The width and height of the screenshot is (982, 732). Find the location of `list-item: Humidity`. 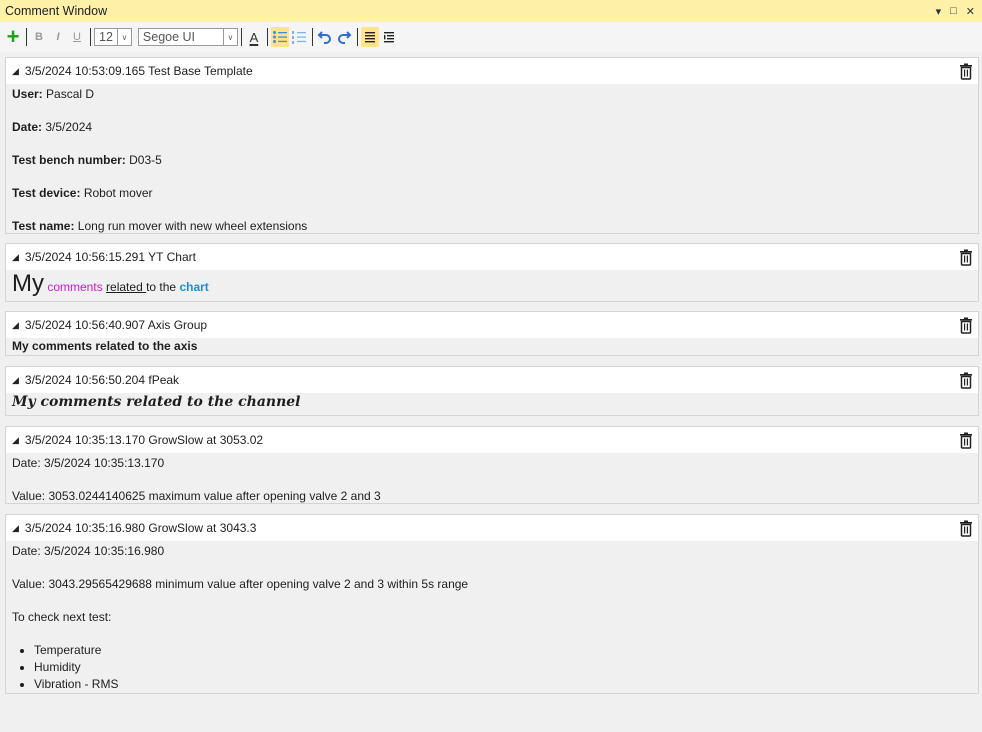

list-item: Humidity is located at coordinates (503, 667).